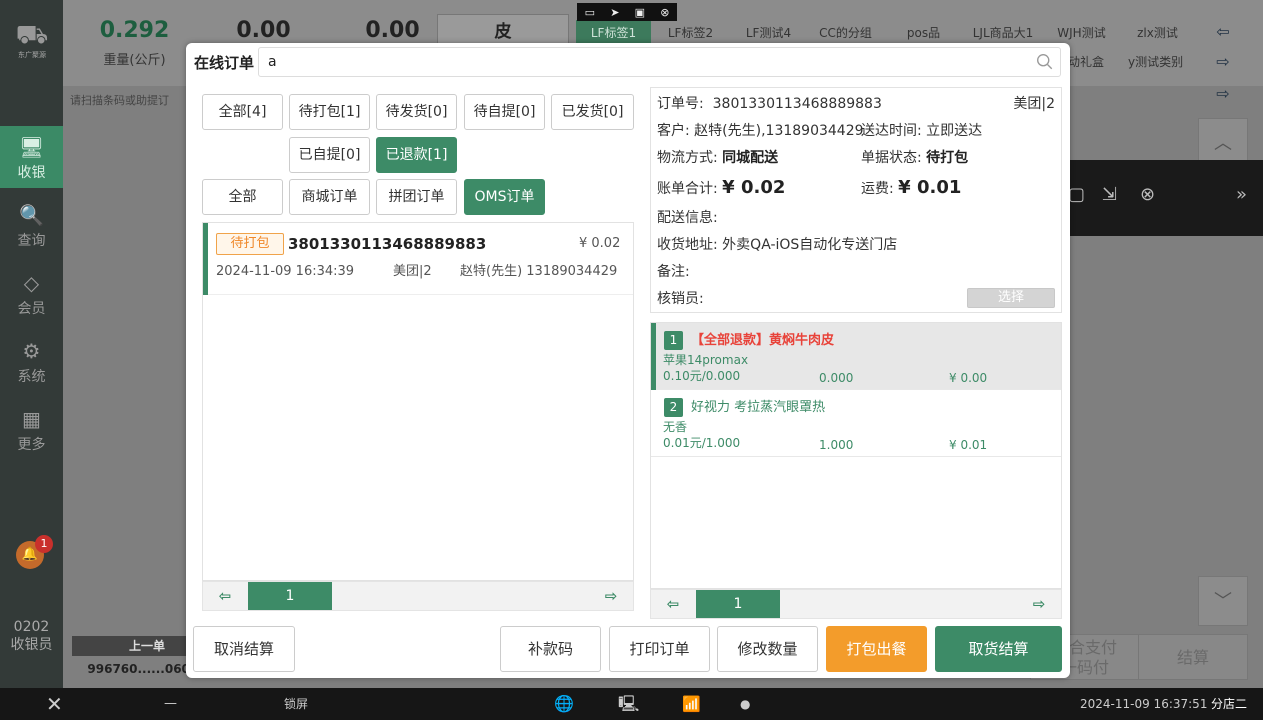  I want to click on logistics-label: 物流方式:, so click(687, 158).